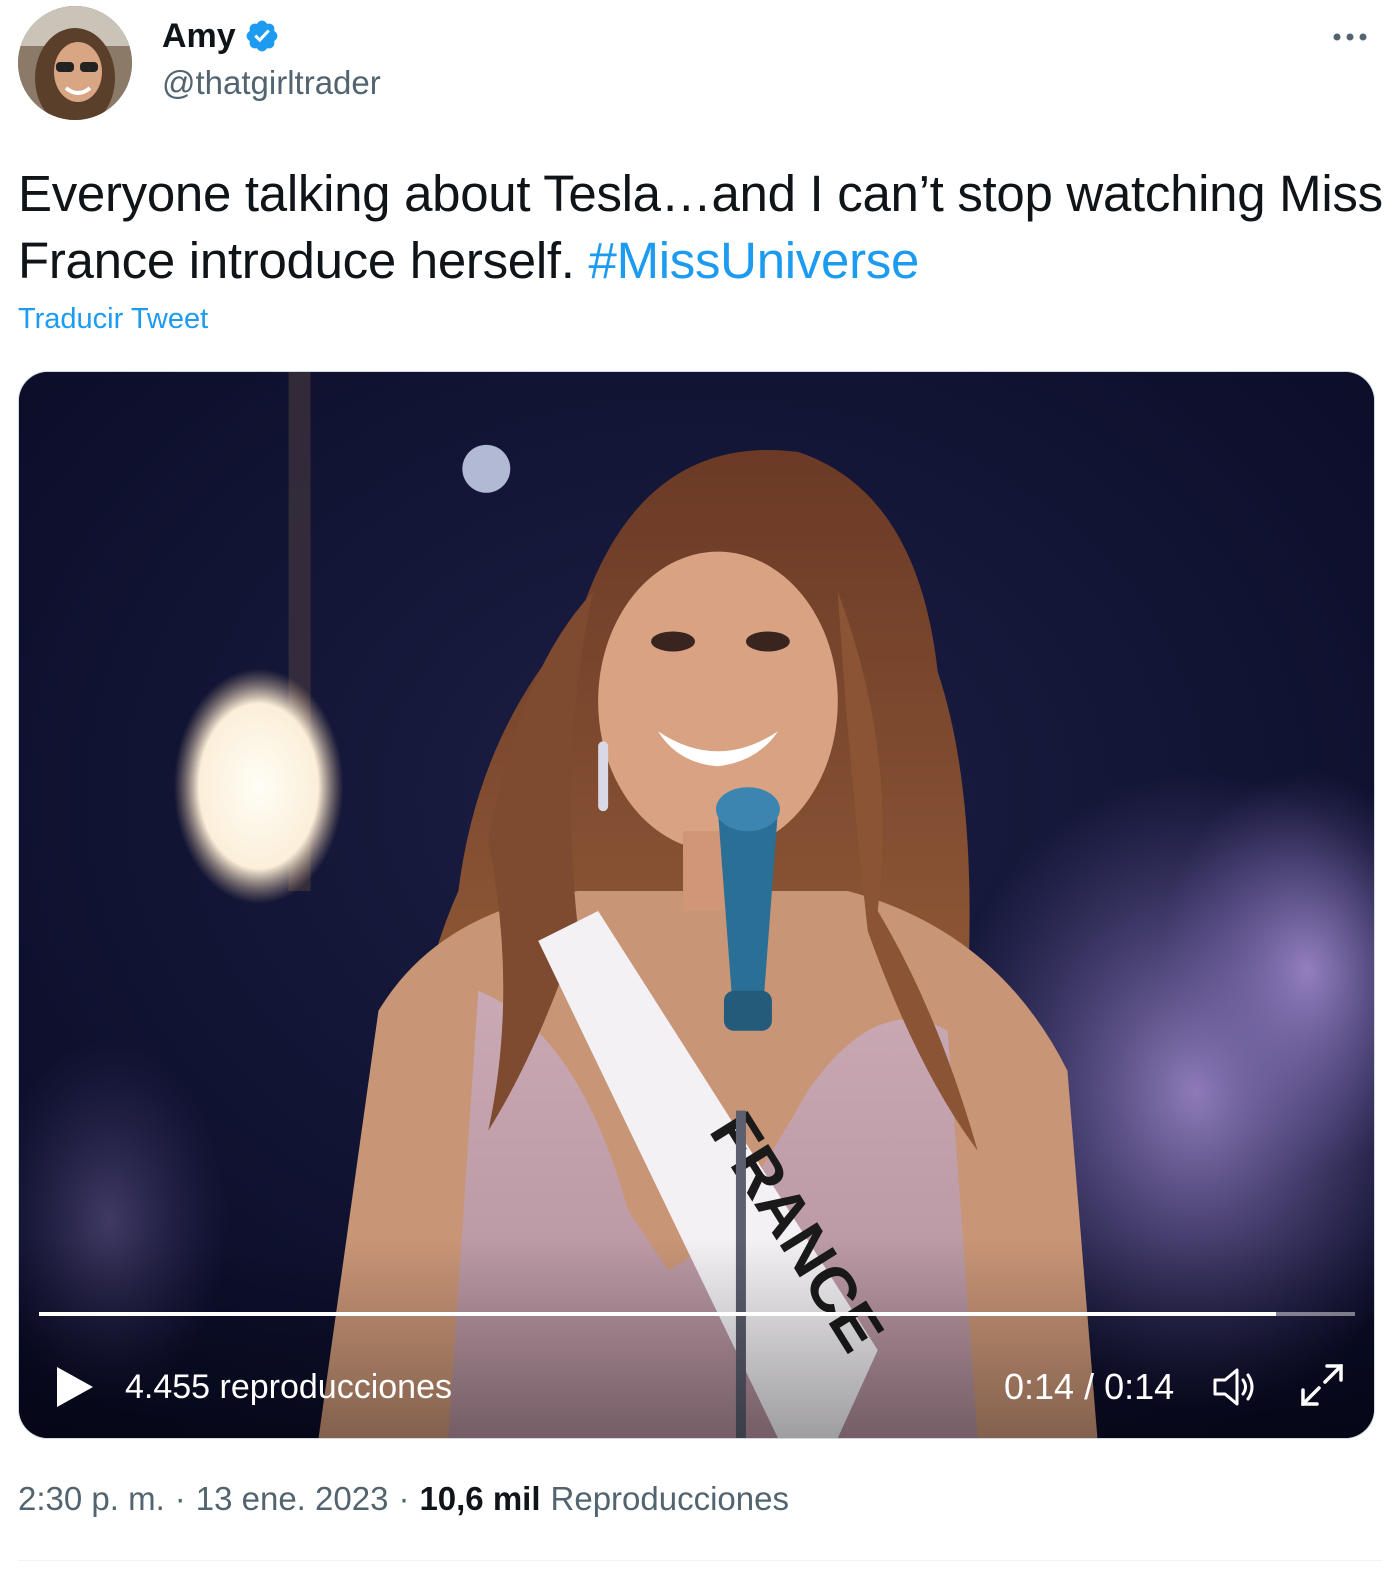 The image size is (1400, 1569). I want to click on fullscreen-button, so click(1322, 1385).